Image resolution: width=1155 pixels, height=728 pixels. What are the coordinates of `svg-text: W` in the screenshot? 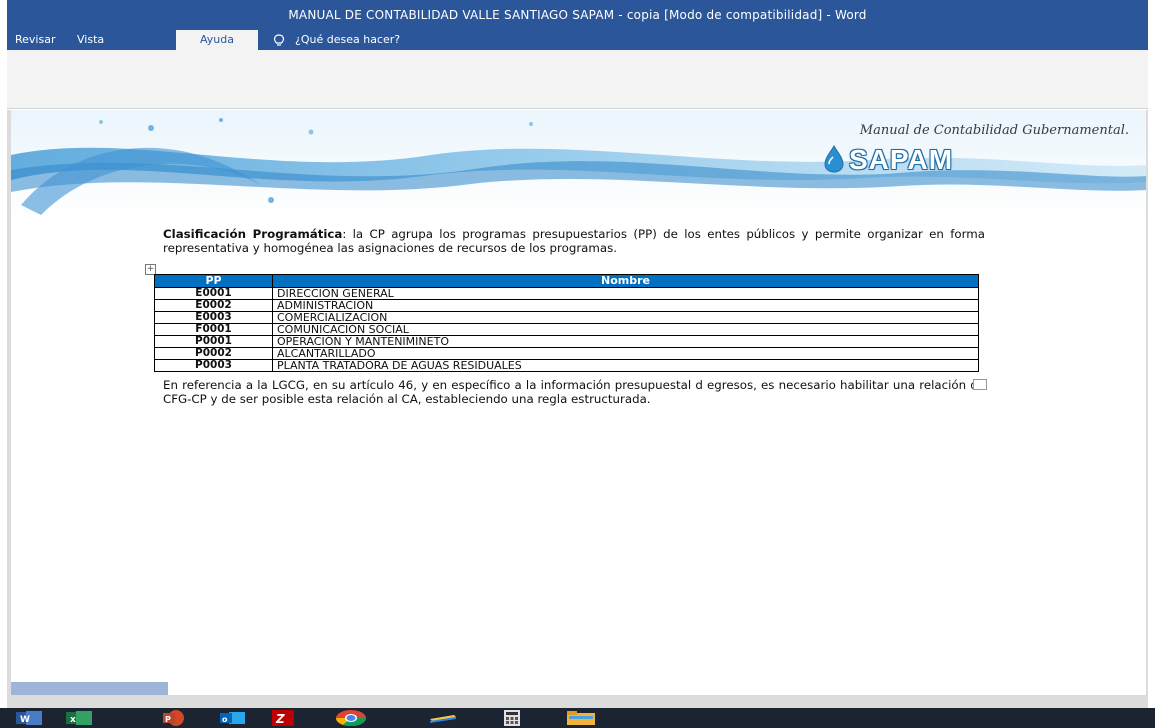 It's located at (25, 720).